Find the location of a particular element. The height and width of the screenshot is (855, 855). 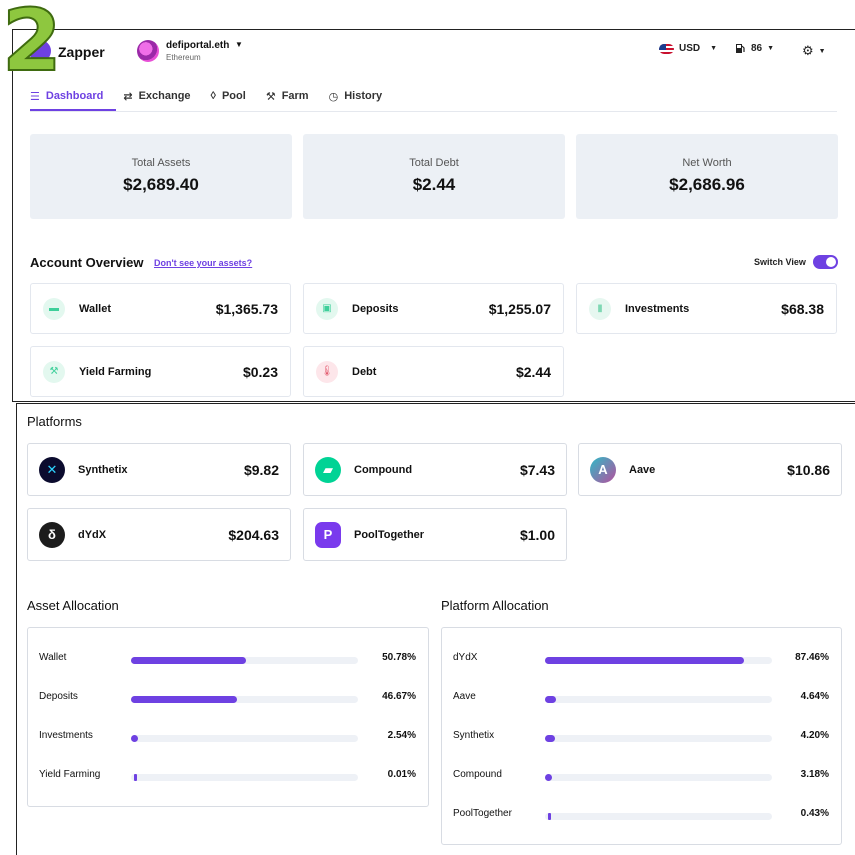

platform-value: $7.43 is located at coordinates (537, 469).